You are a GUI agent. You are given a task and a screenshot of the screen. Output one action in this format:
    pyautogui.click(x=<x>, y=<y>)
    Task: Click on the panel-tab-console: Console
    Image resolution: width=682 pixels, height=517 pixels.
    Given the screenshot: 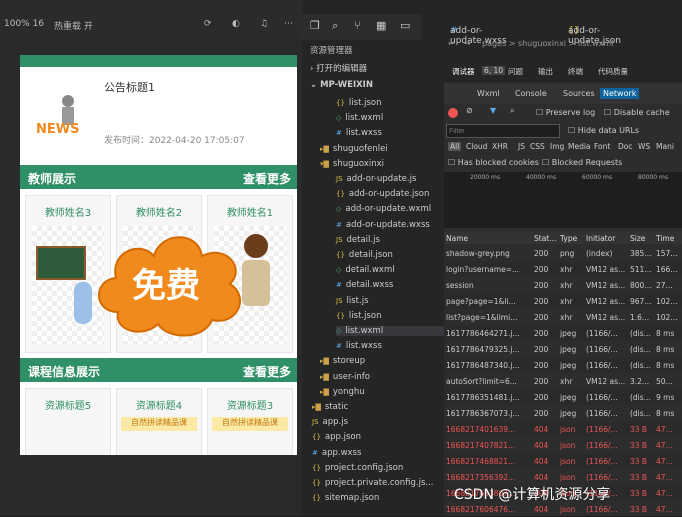 What is the action you would take?
    pyautogui.click(x=531, y=93)
    